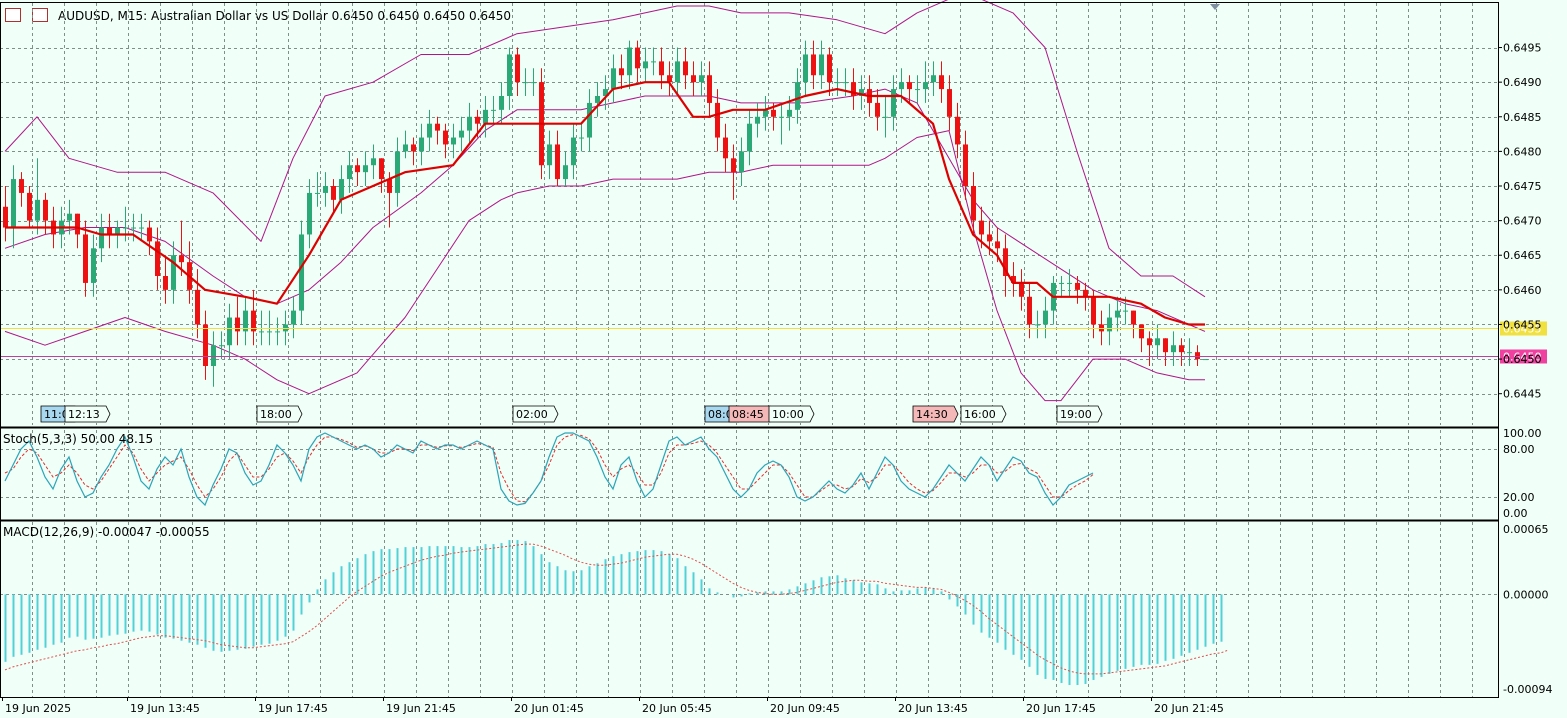  I want to click on time-axis-label: 20 Jun 21:45, so click(1189, 708).